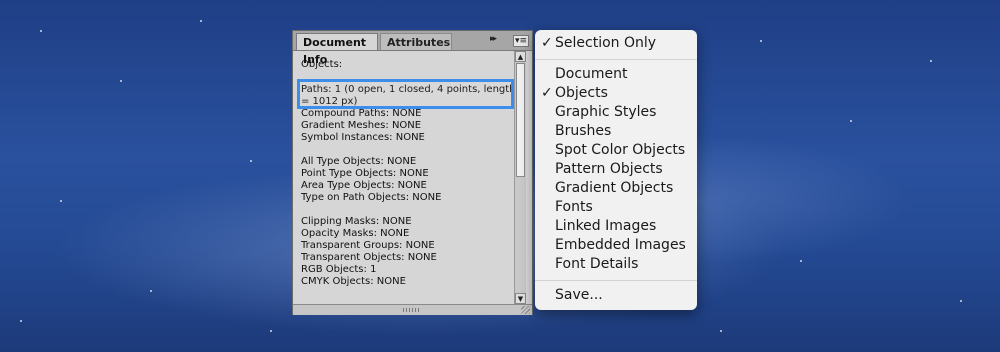 This screenshot has height=352, width=1000. I want to click on info-line-point-type-objects: Point Type Objects: NONE, so click(365, 173).